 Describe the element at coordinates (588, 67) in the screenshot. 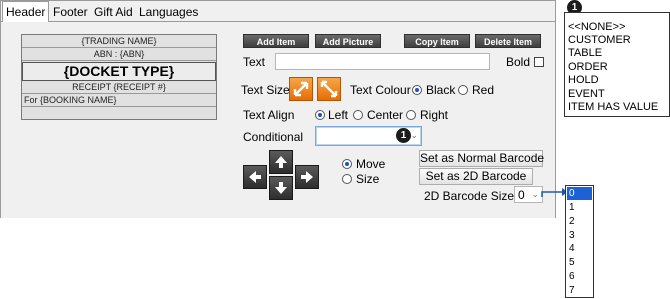

I see `callout-option: ORDER` at that location.